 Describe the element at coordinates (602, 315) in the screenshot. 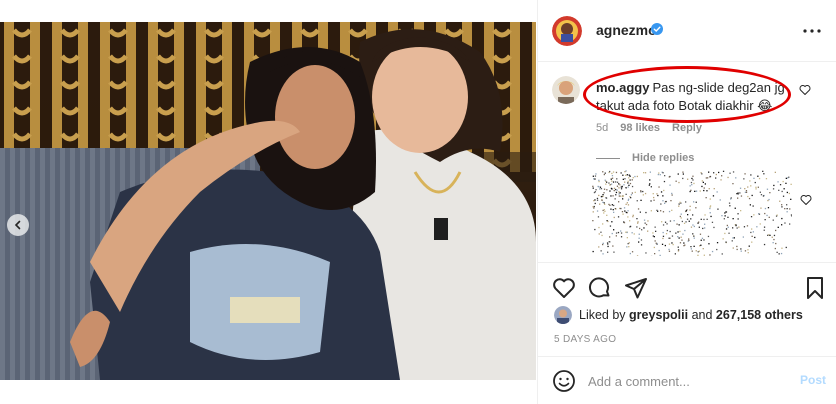

I see `liked-by-prefix: Liked by` at that location.